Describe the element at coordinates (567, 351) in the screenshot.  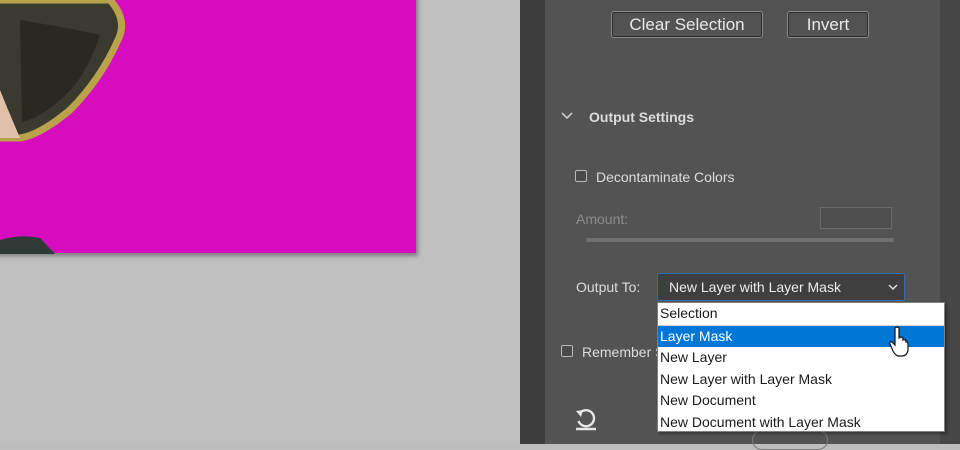
I see `remember-settings-checkbox` at that location.